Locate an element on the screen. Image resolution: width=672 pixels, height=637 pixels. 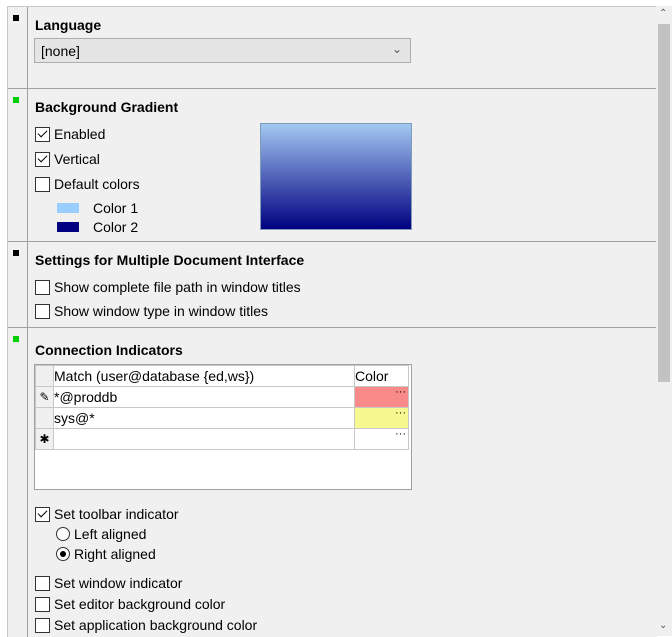
column-header-color: Color is located at coordinates (381, 376).